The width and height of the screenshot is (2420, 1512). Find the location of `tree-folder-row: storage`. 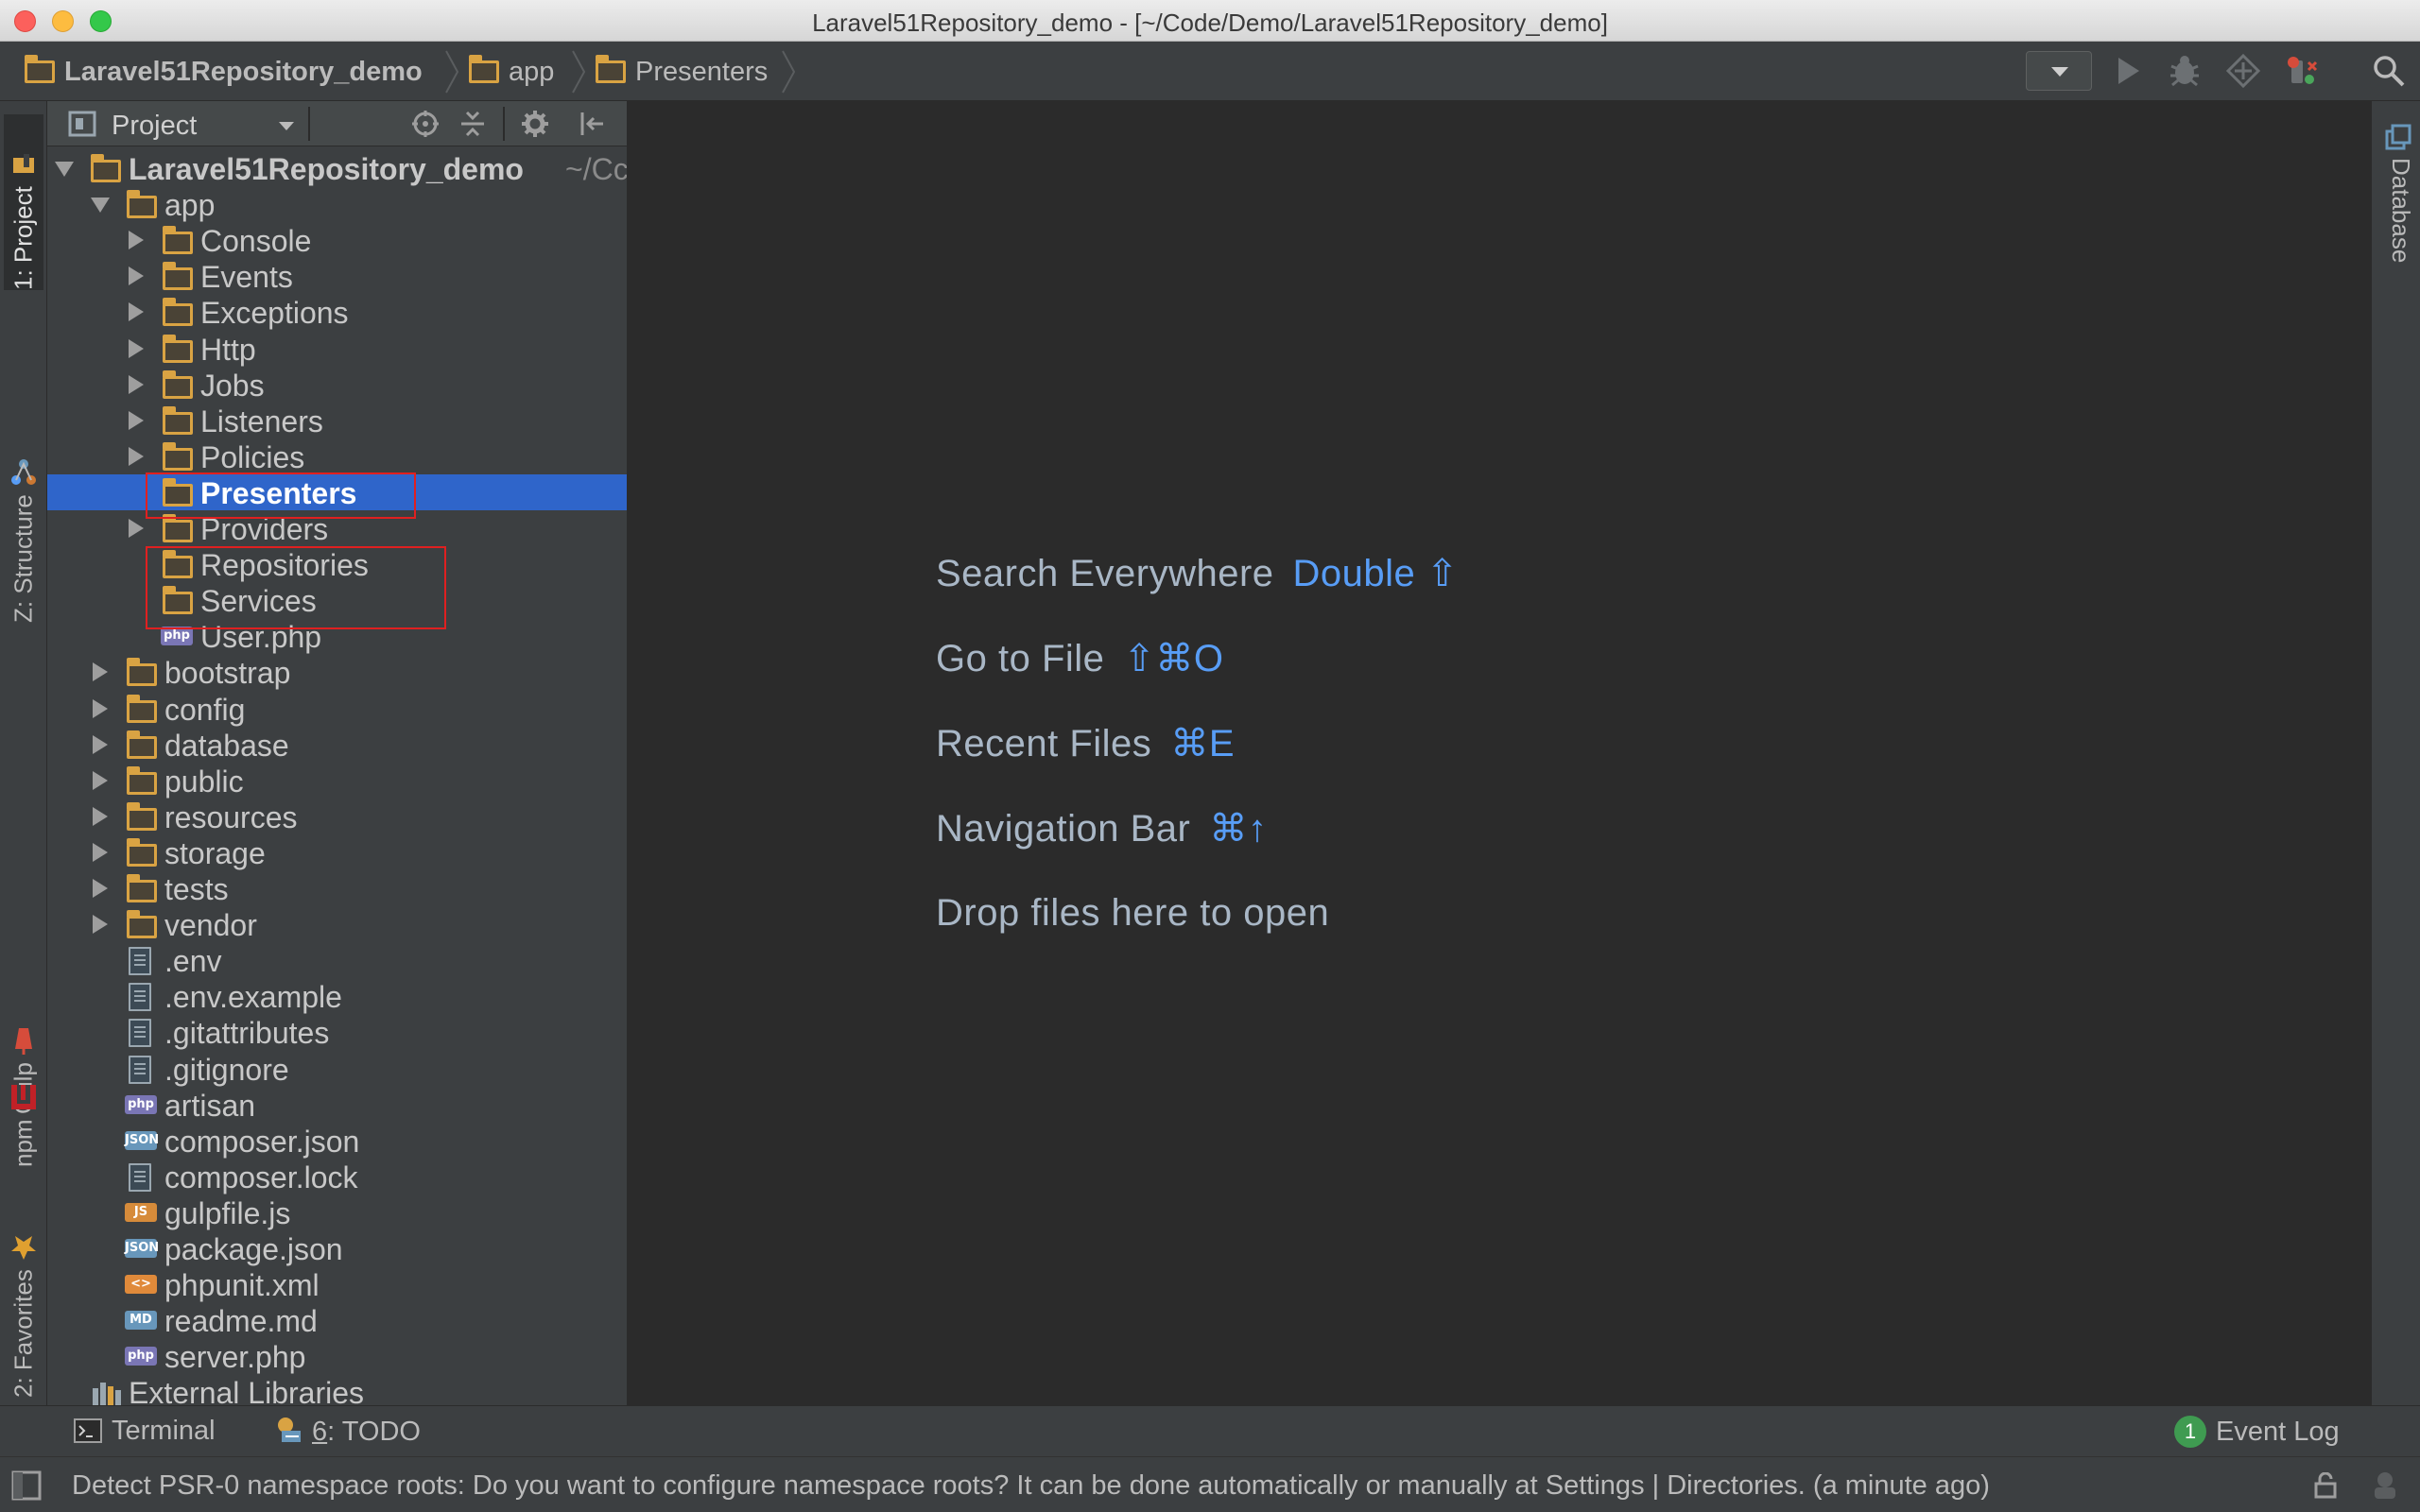

tree-folder-row: storage is located at coordinates (337, 852).